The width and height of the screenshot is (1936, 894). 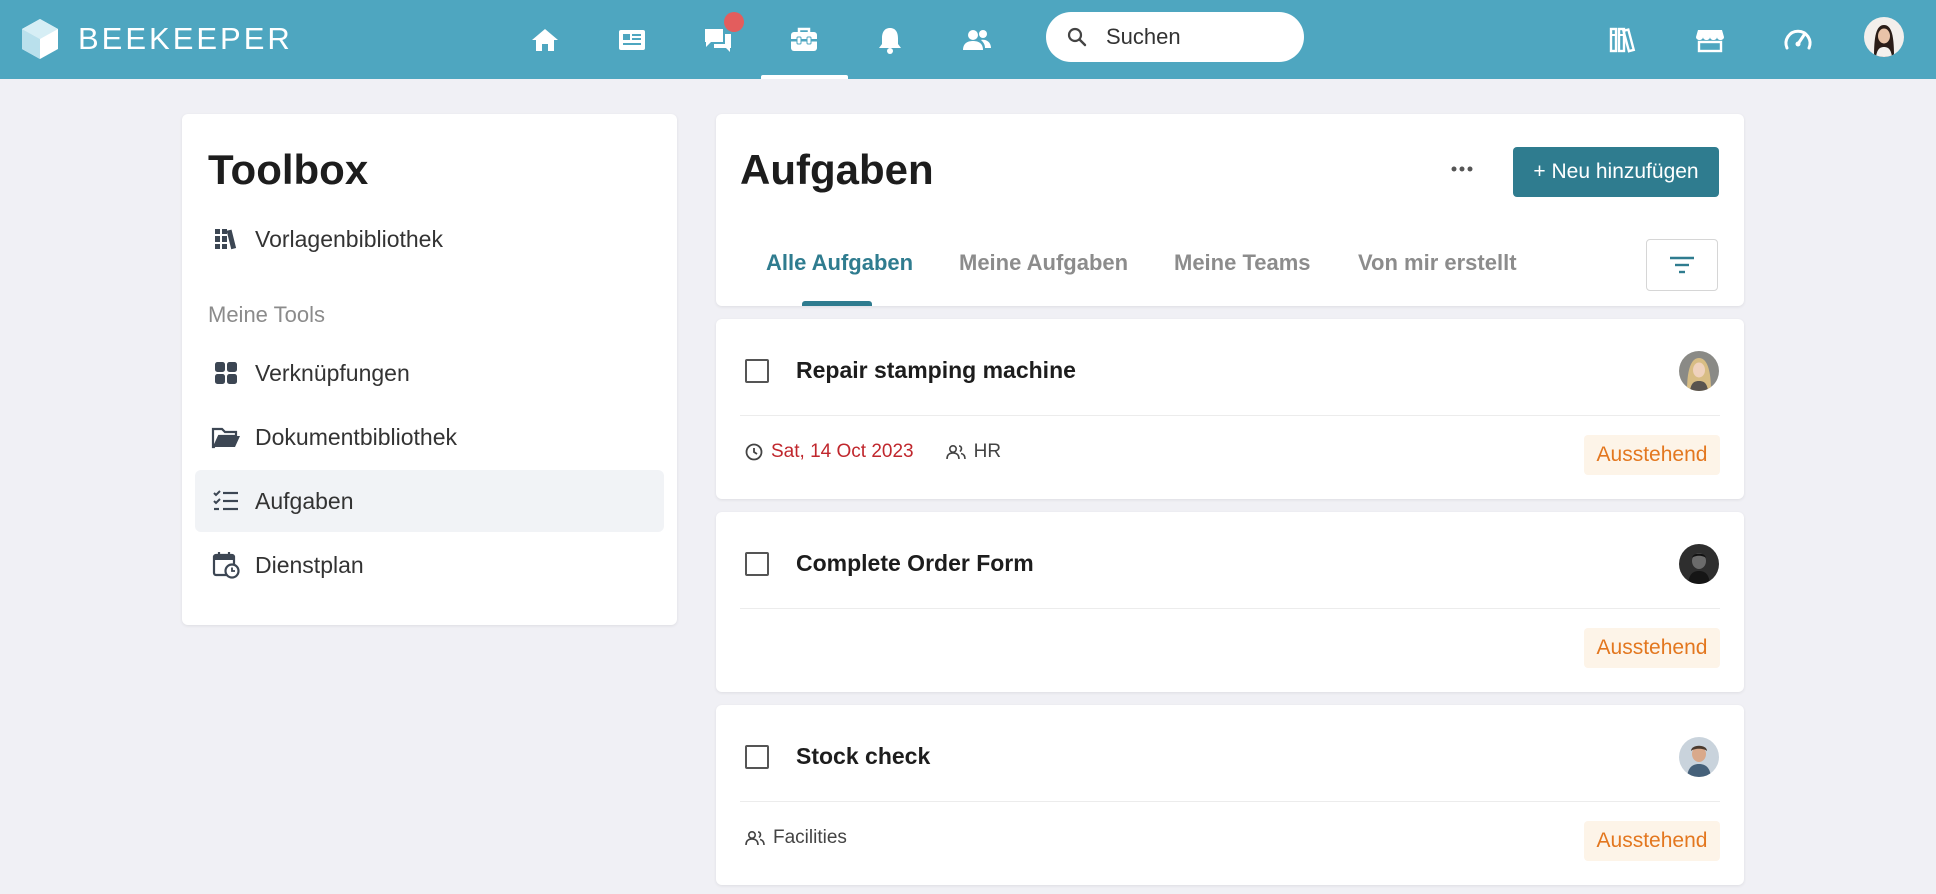 What do you see at coordinates (429, 565) in the screenshot?
I see `sidebar-item-dienstplan: Dienstplan` at bounding box center [429, 565].